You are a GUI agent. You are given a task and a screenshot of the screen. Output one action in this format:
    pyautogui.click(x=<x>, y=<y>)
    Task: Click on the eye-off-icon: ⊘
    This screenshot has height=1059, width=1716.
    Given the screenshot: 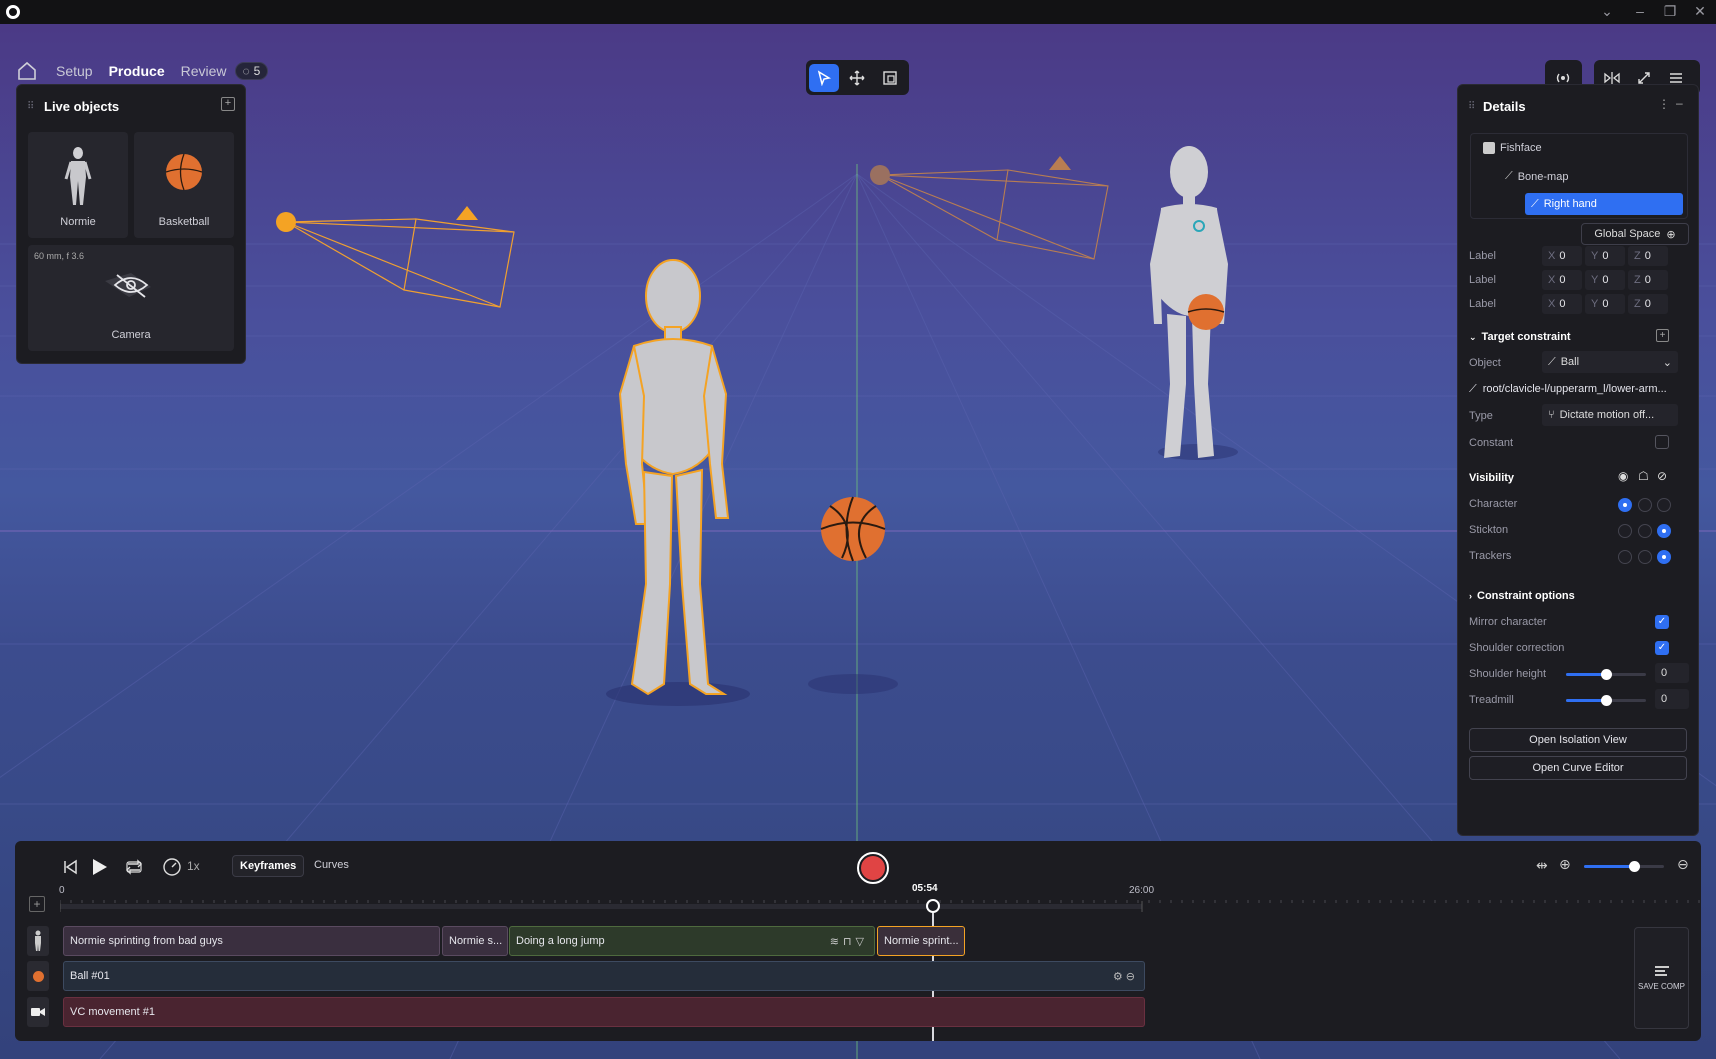 What is the action you would take?
    pyautogui.click(x=1662, y=476)
    